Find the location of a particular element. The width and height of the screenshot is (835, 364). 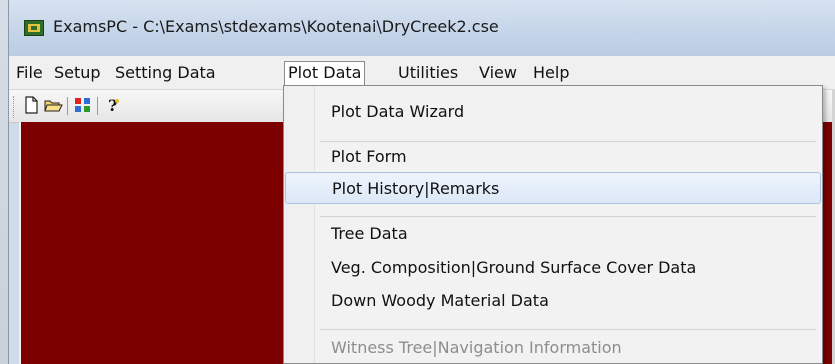

help-icon: ? is located at coordinates (113, 105).